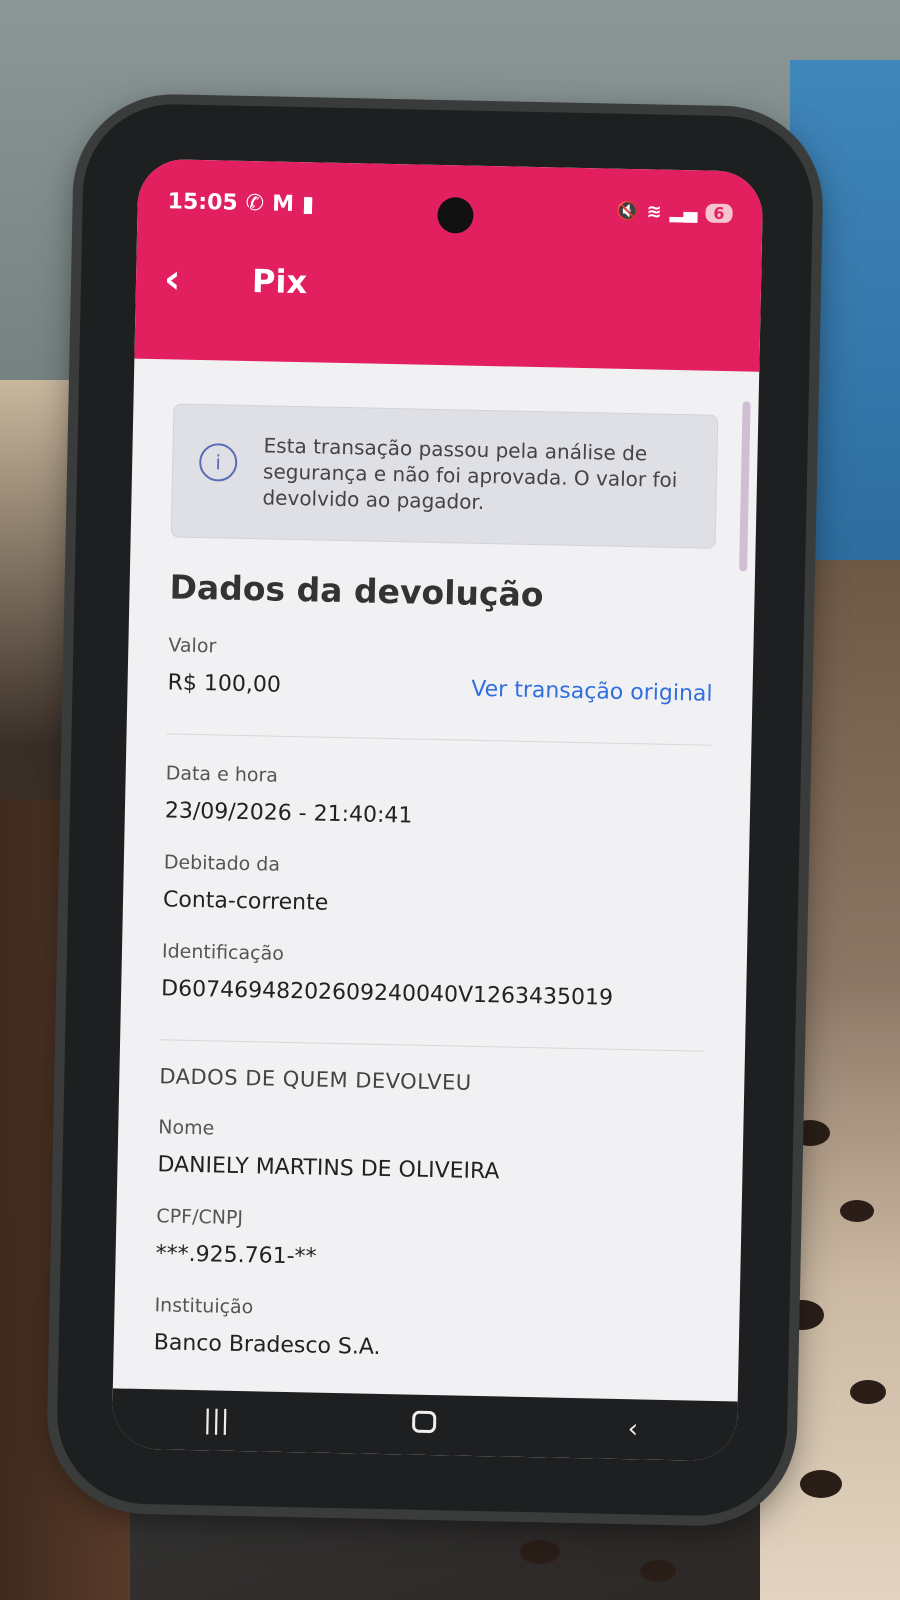 This screenshot has width=900, height=1600. I want to click on name-label: Nome, so click(186, 1128).